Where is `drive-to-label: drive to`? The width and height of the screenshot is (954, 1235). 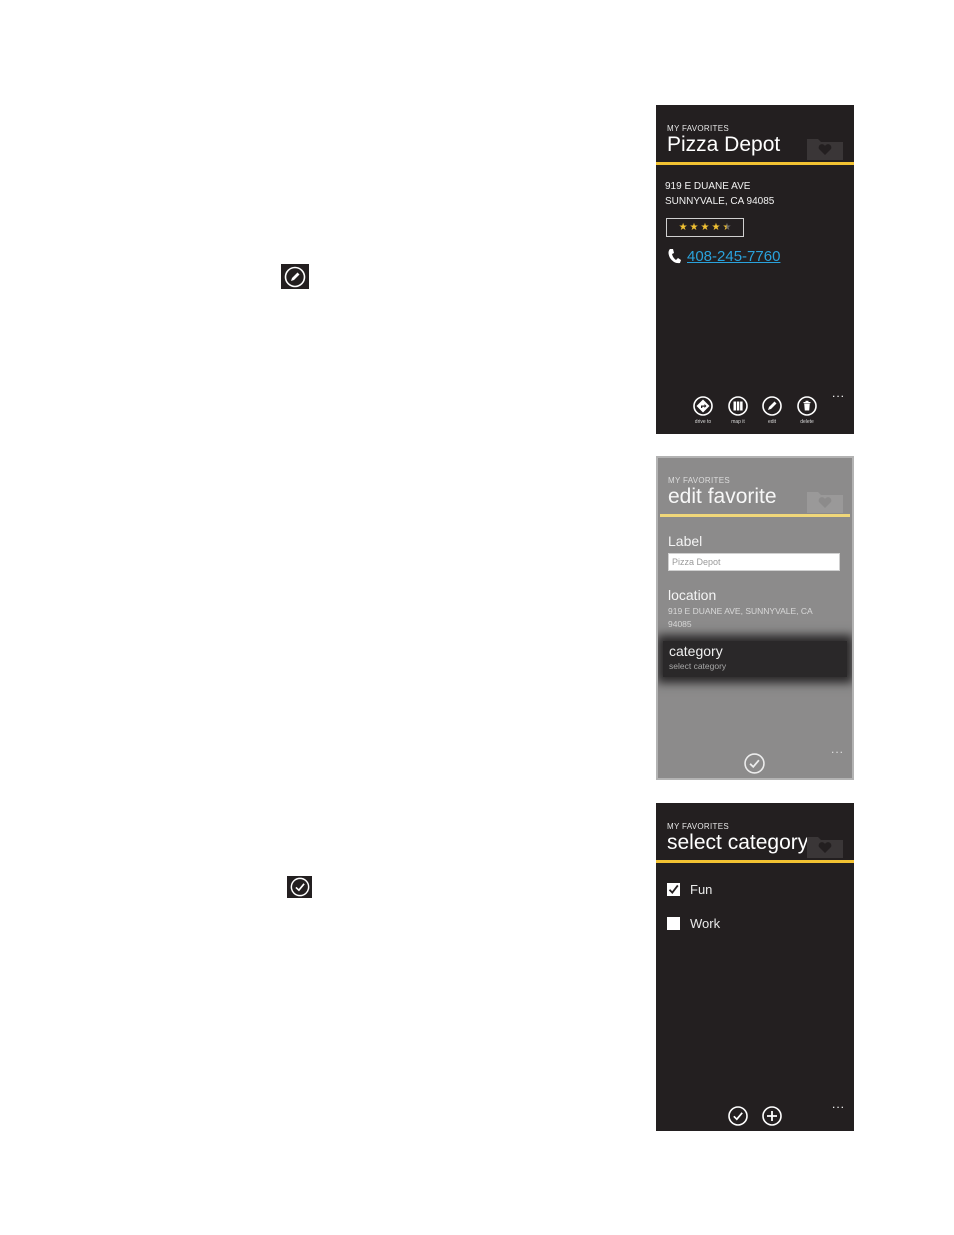
drive-to-label: drive to is located at coordinates (703, 422).